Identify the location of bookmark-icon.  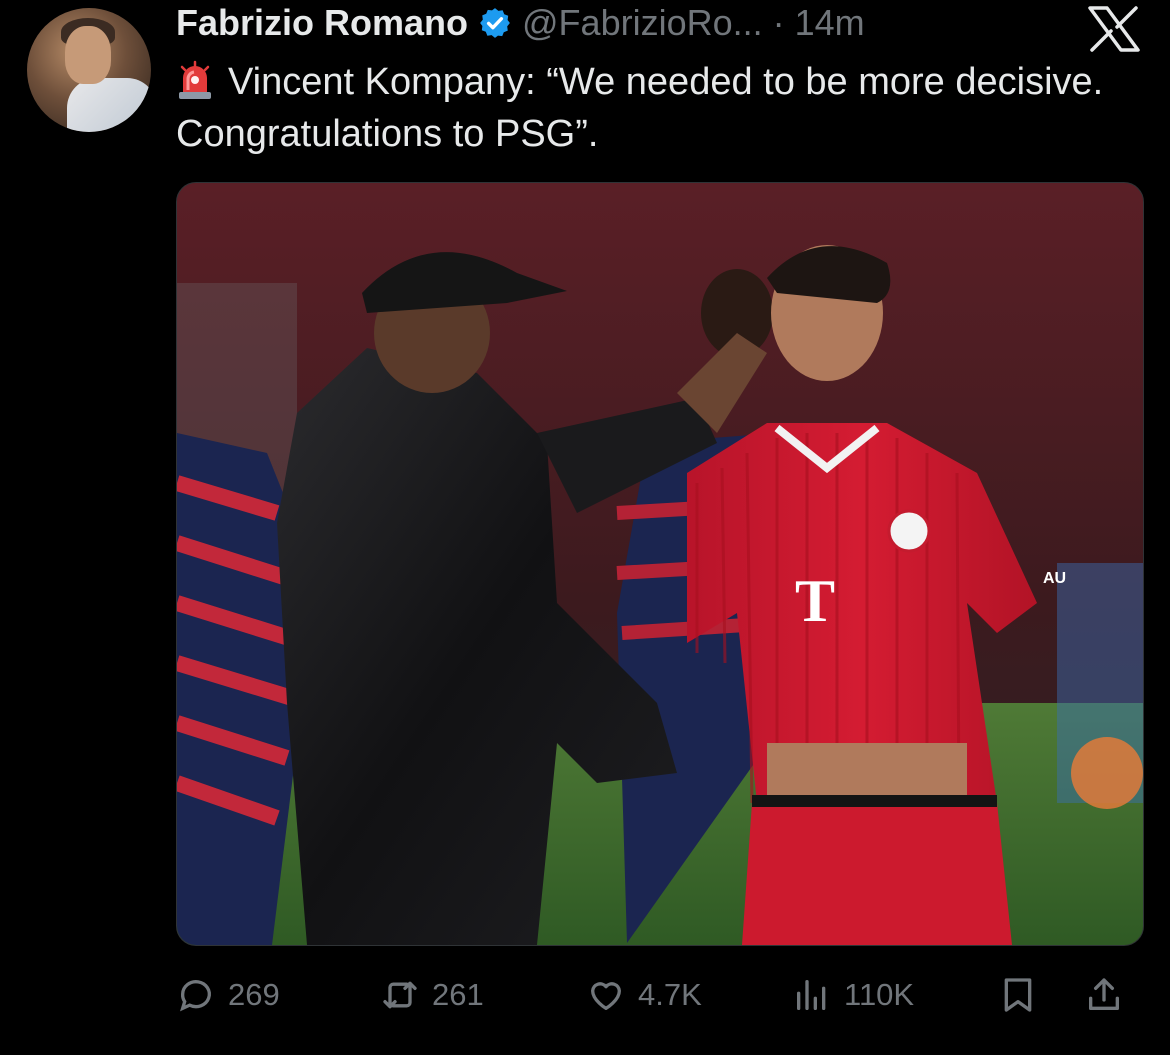
(1018, 995).